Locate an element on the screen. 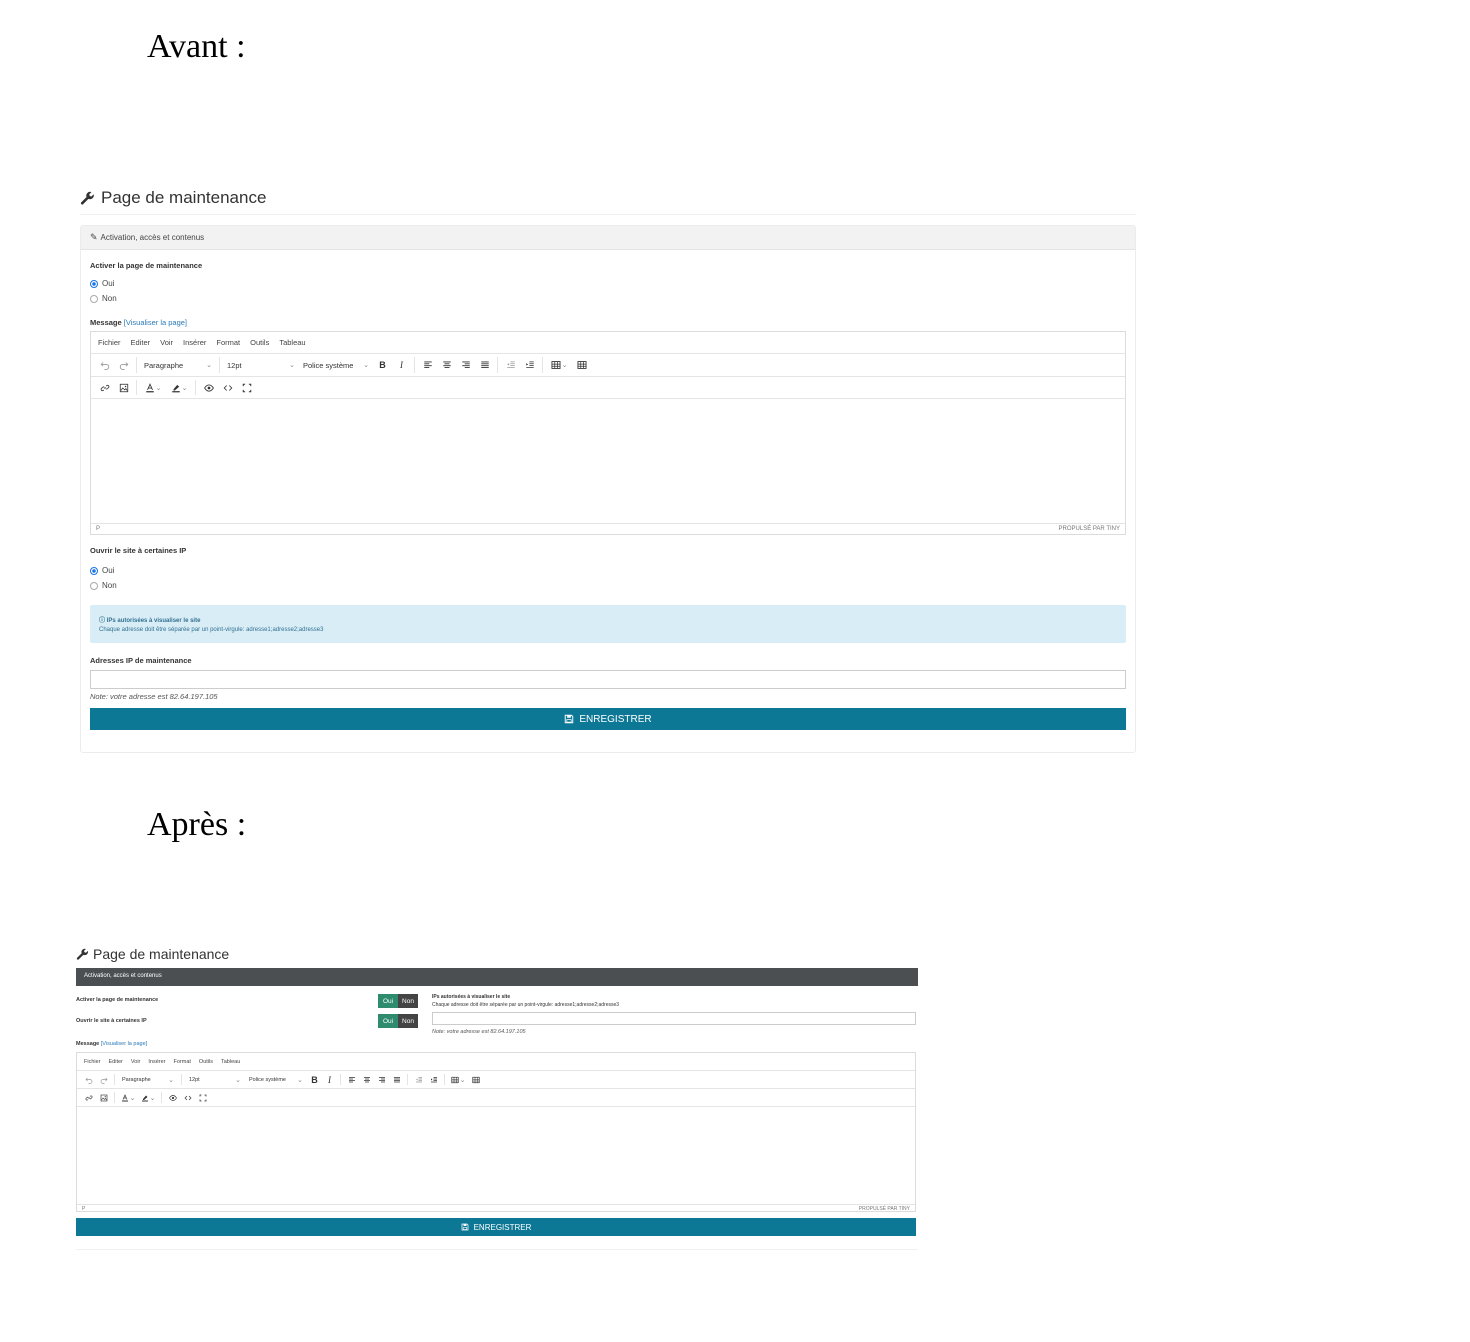 The width and height of the screenshot is (1470, 1342). bold-icon: B is located at coordinates (314, 1079).